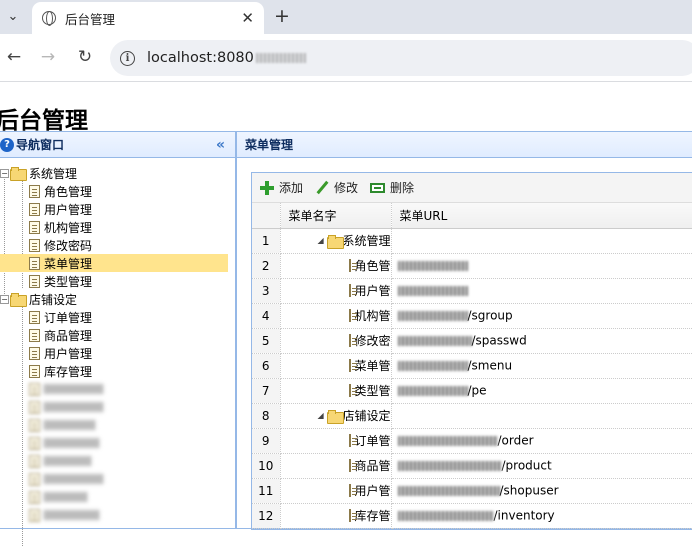 The height and width of the screenshot is (546, 692). What do you see at coordinates (336, 466) in the screenshot?
I see `menu-name-cell: 商品管理` at bounding box center [336, 466].